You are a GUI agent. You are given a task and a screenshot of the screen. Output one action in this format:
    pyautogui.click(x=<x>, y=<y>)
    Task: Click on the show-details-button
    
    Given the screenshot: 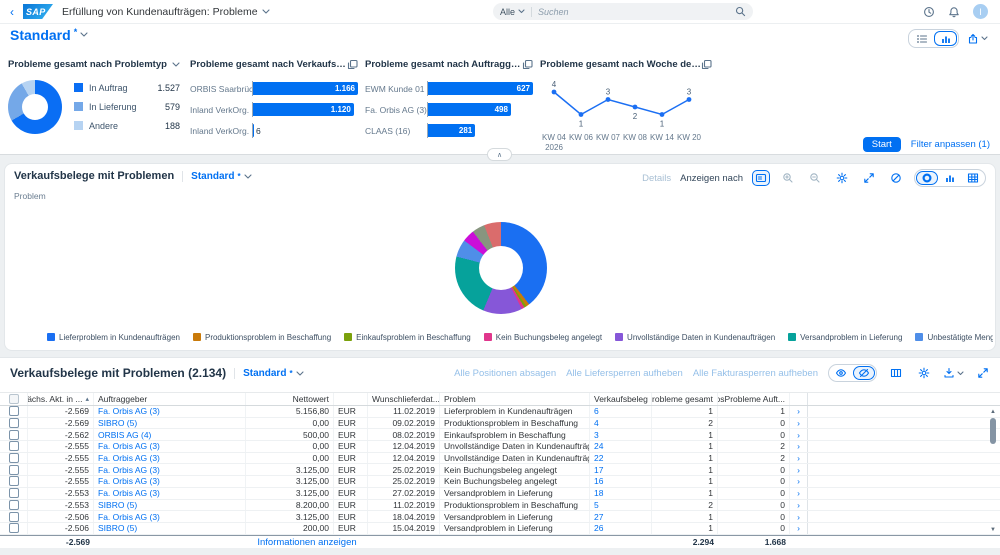 What is the action you would take?
    pyautogui.click(x=841, y=373)
    